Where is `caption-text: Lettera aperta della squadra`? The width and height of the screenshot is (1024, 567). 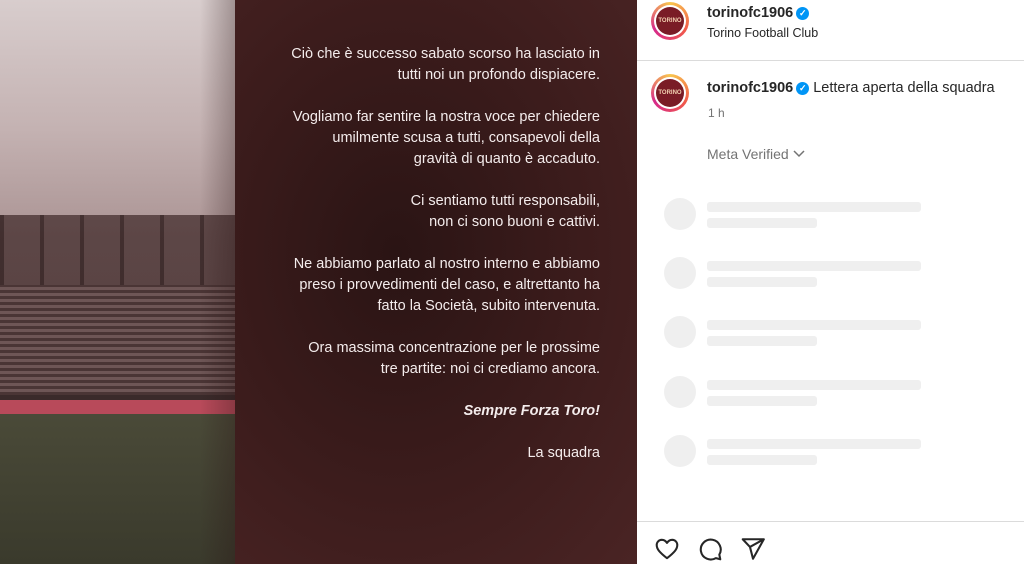 caption-text: Lettera aperta della squadra is located at coordinates (904, 88).